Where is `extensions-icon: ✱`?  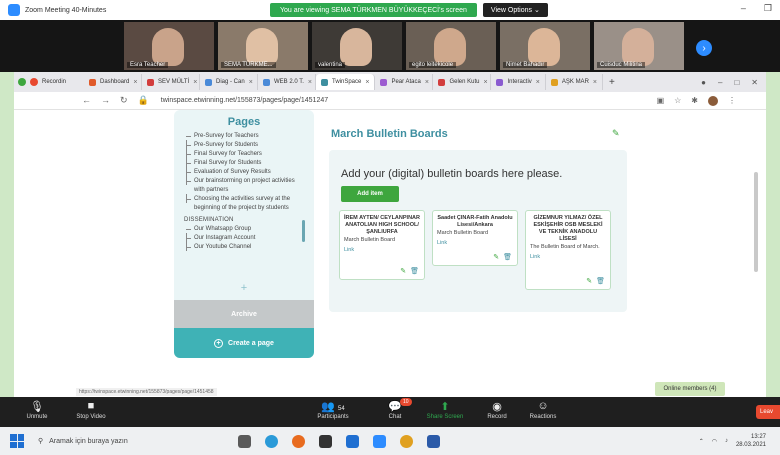
extensions-icon: ✱ is located at coordinates (694, 100).